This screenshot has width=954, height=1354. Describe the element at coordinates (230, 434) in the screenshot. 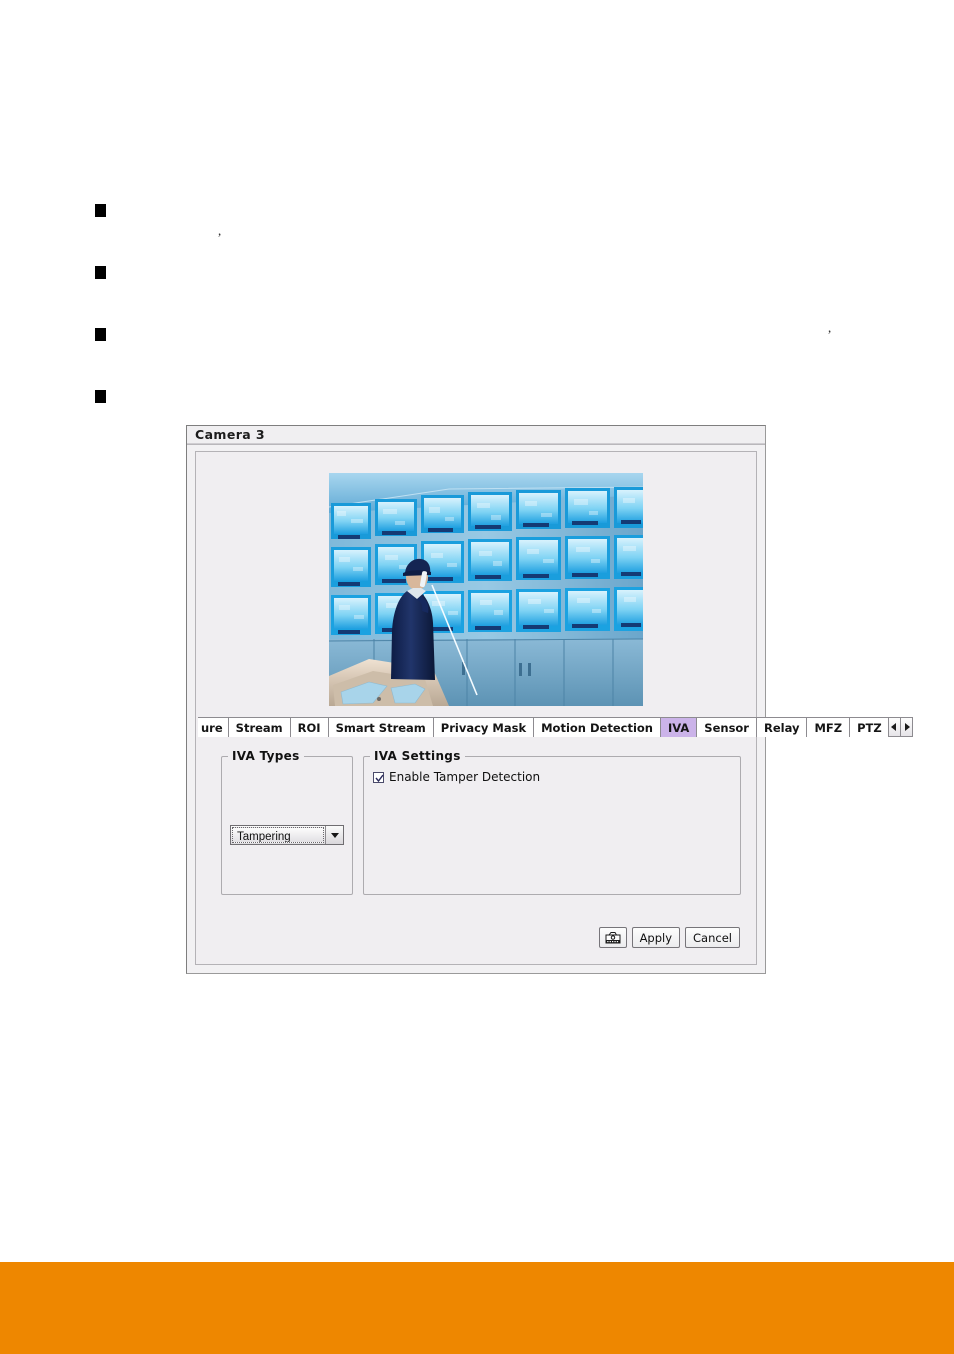

I see `window-title: Camera 3` at that location.